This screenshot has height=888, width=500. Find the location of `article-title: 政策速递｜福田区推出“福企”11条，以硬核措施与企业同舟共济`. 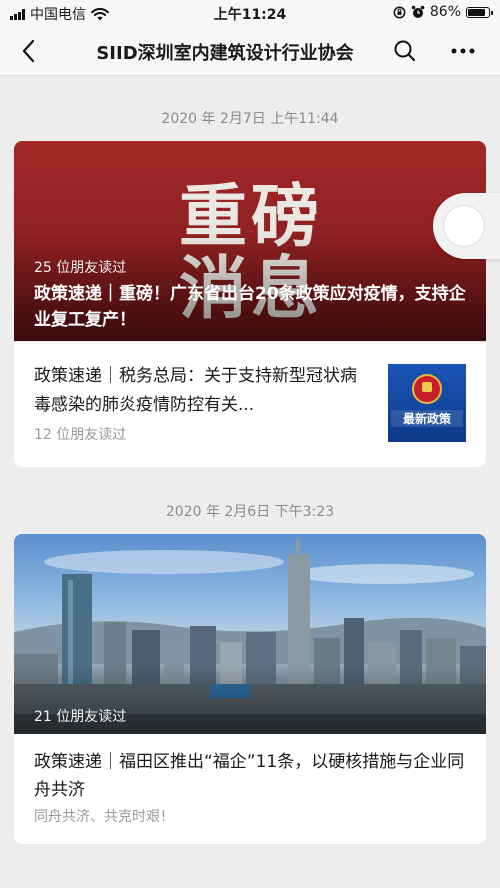

article-title: 政策速递｜福田区推出“福企”11条，以硬核措施与企业同舟共济 is located at coordinates (249, 776).